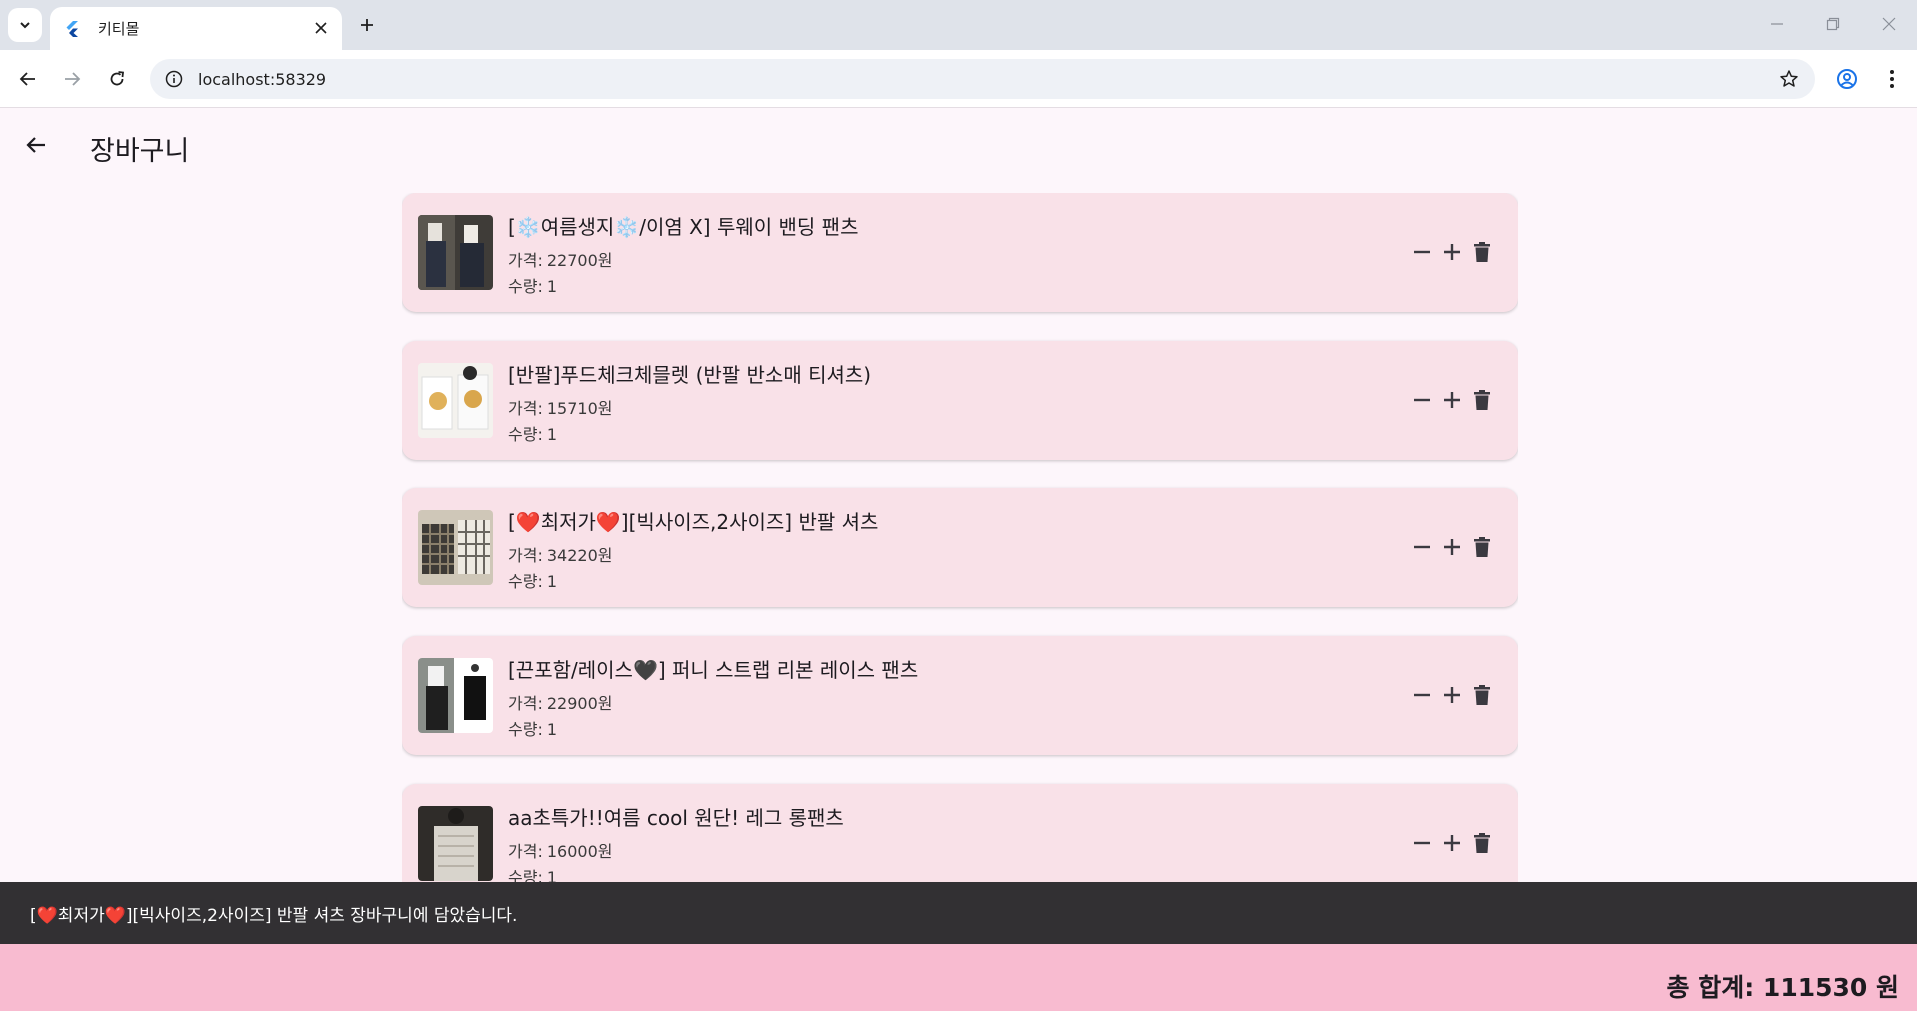 This screenshot has height=1011, width=1917. I want to click on browser-toolbar: localhost:58329, so click(958, 79).